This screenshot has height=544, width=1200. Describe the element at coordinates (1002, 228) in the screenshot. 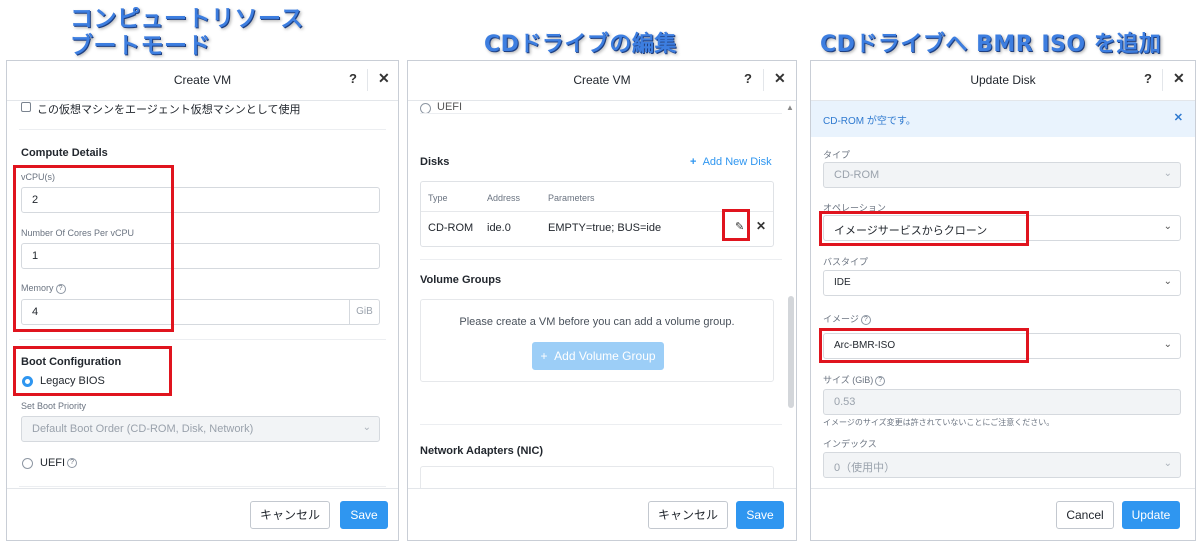

I see `operation-select: イメージサービスからクローン ⌄` at that location.